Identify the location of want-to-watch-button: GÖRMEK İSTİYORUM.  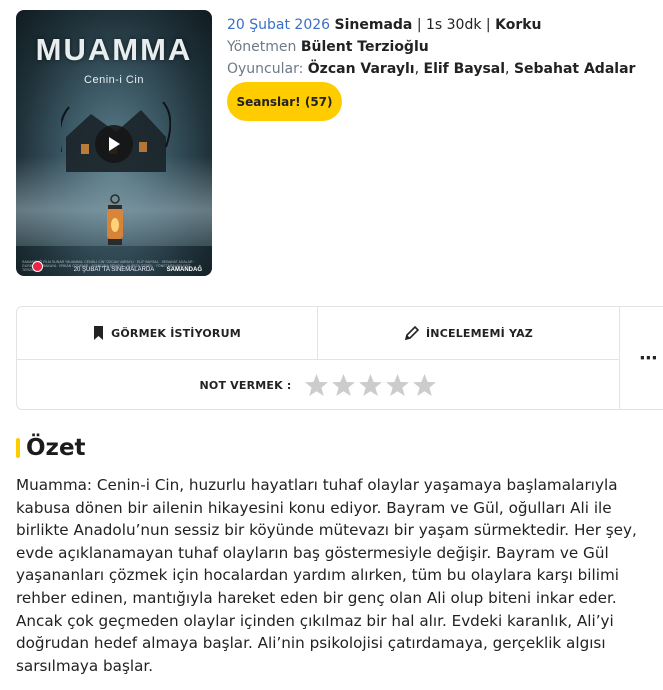
(167, 333).